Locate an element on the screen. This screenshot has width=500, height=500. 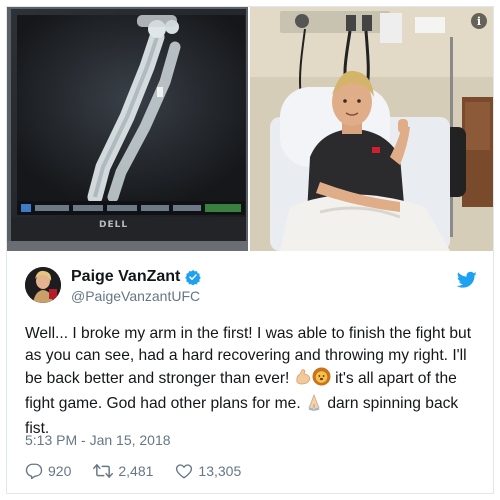
verified-badge-icon is located at coordinates (193, 277).